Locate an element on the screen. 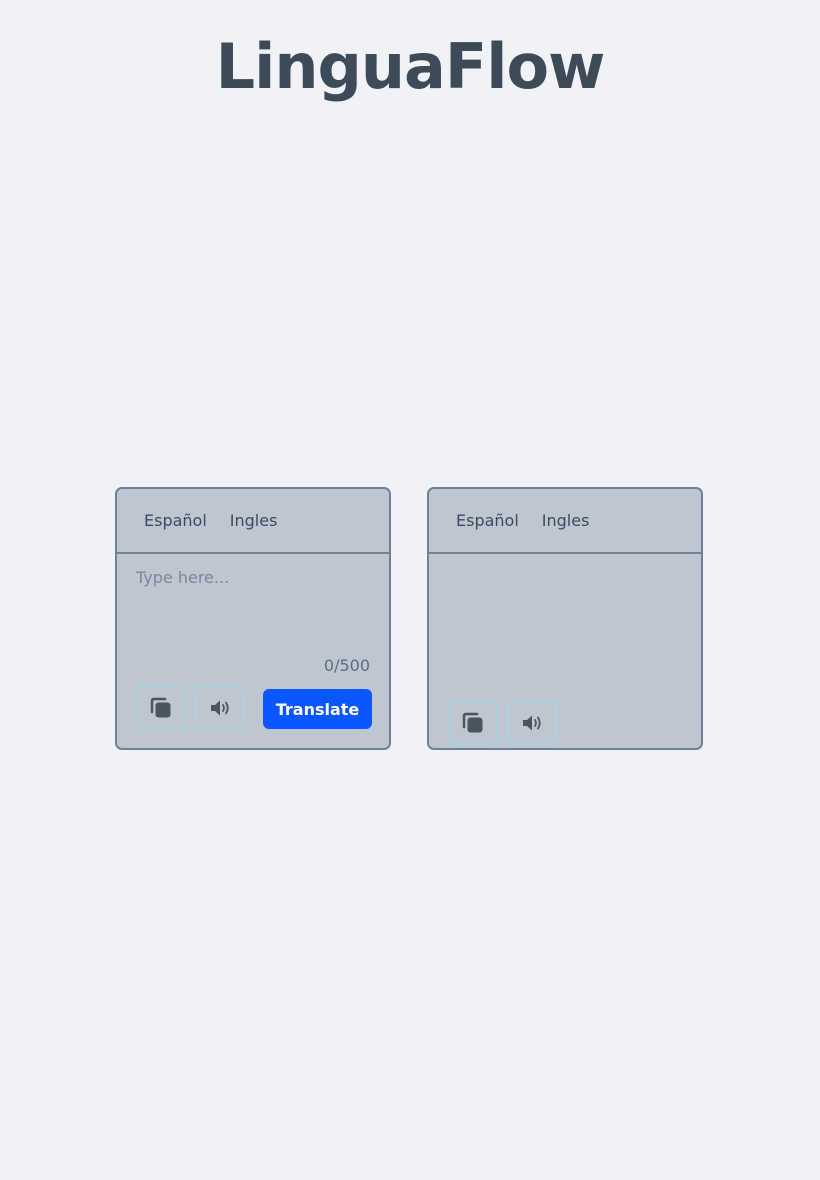  target-speak-button is located at coordinates (532, 723).